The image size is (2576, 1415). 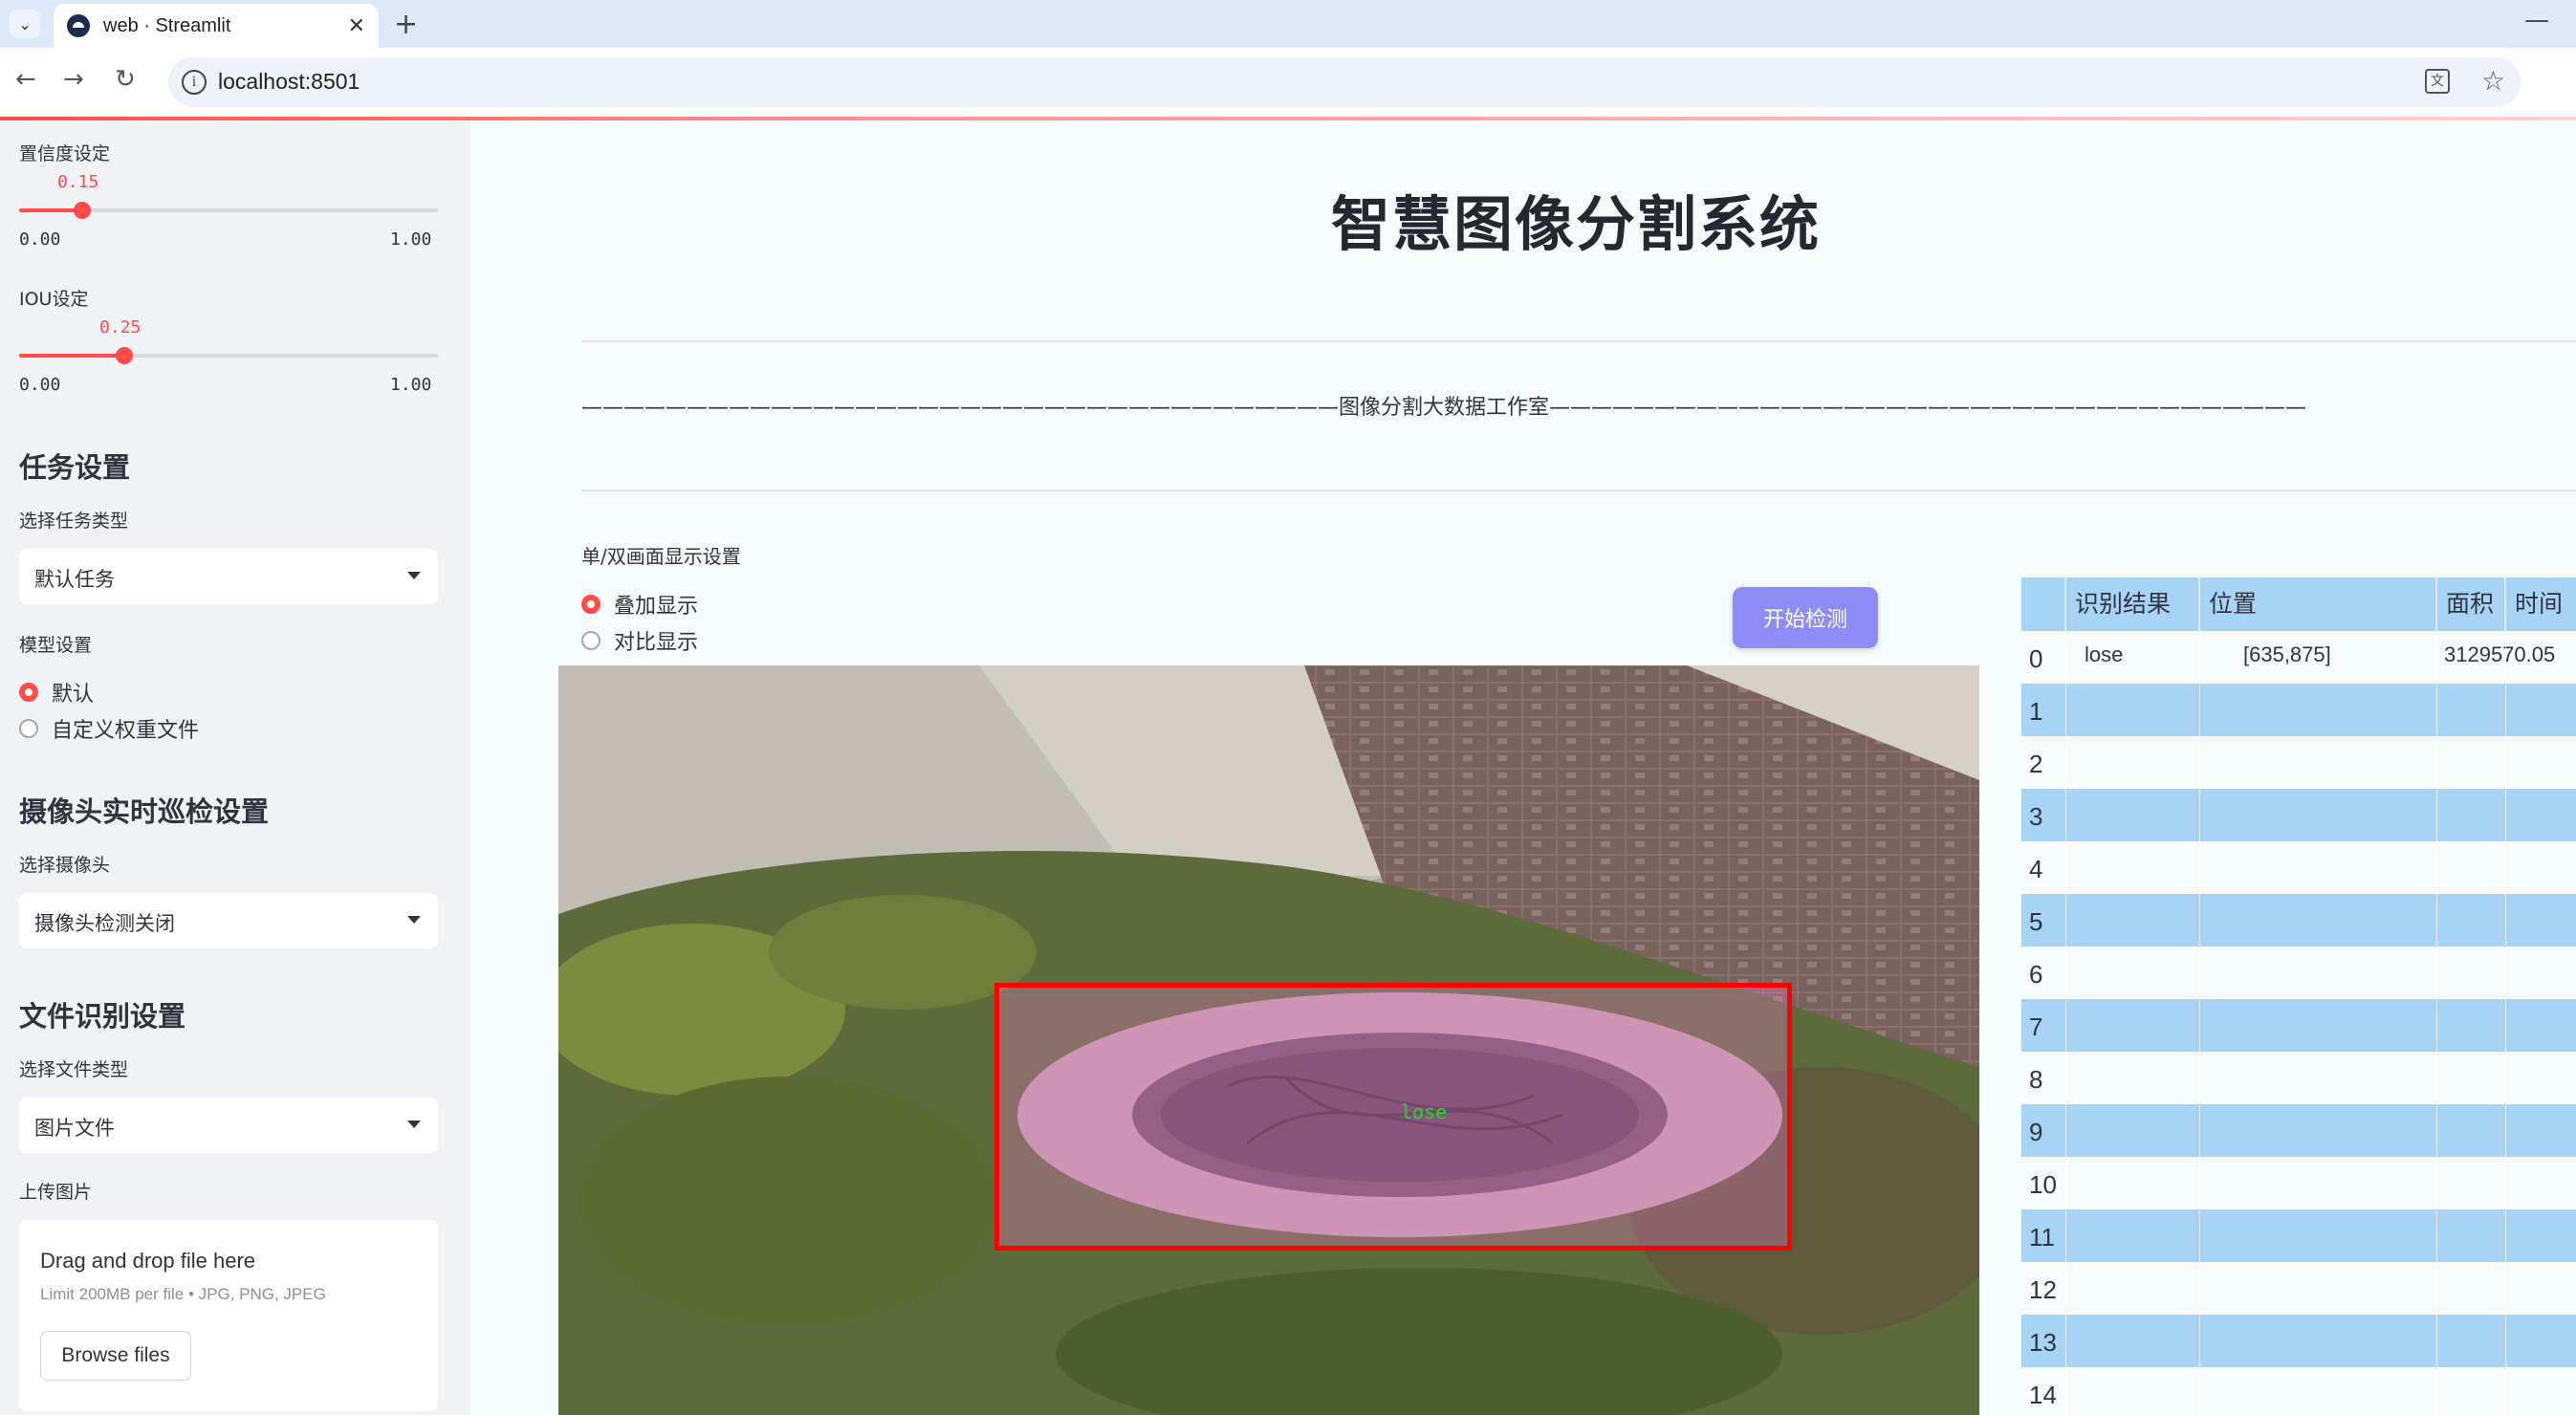 What do you see at coordinates (2500, 654) in the screenshot?
I see `cell-area: 3129570.05` at bounding box center [2500, 654].